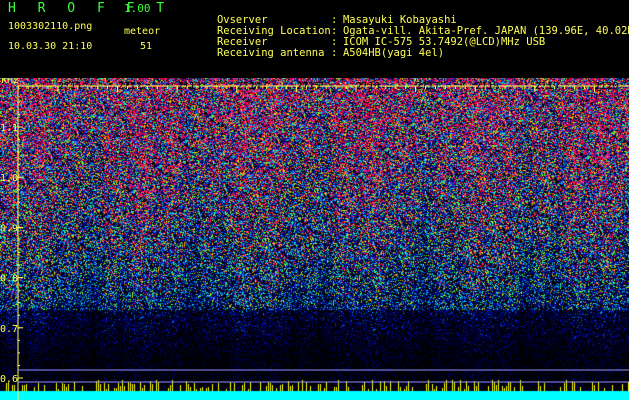 This screenshot has height=400, width=629. What do you see at coordinates (70, 86) in the screenshot?
I see `x-tick-label: 2111` at bounding box center [70, 86].